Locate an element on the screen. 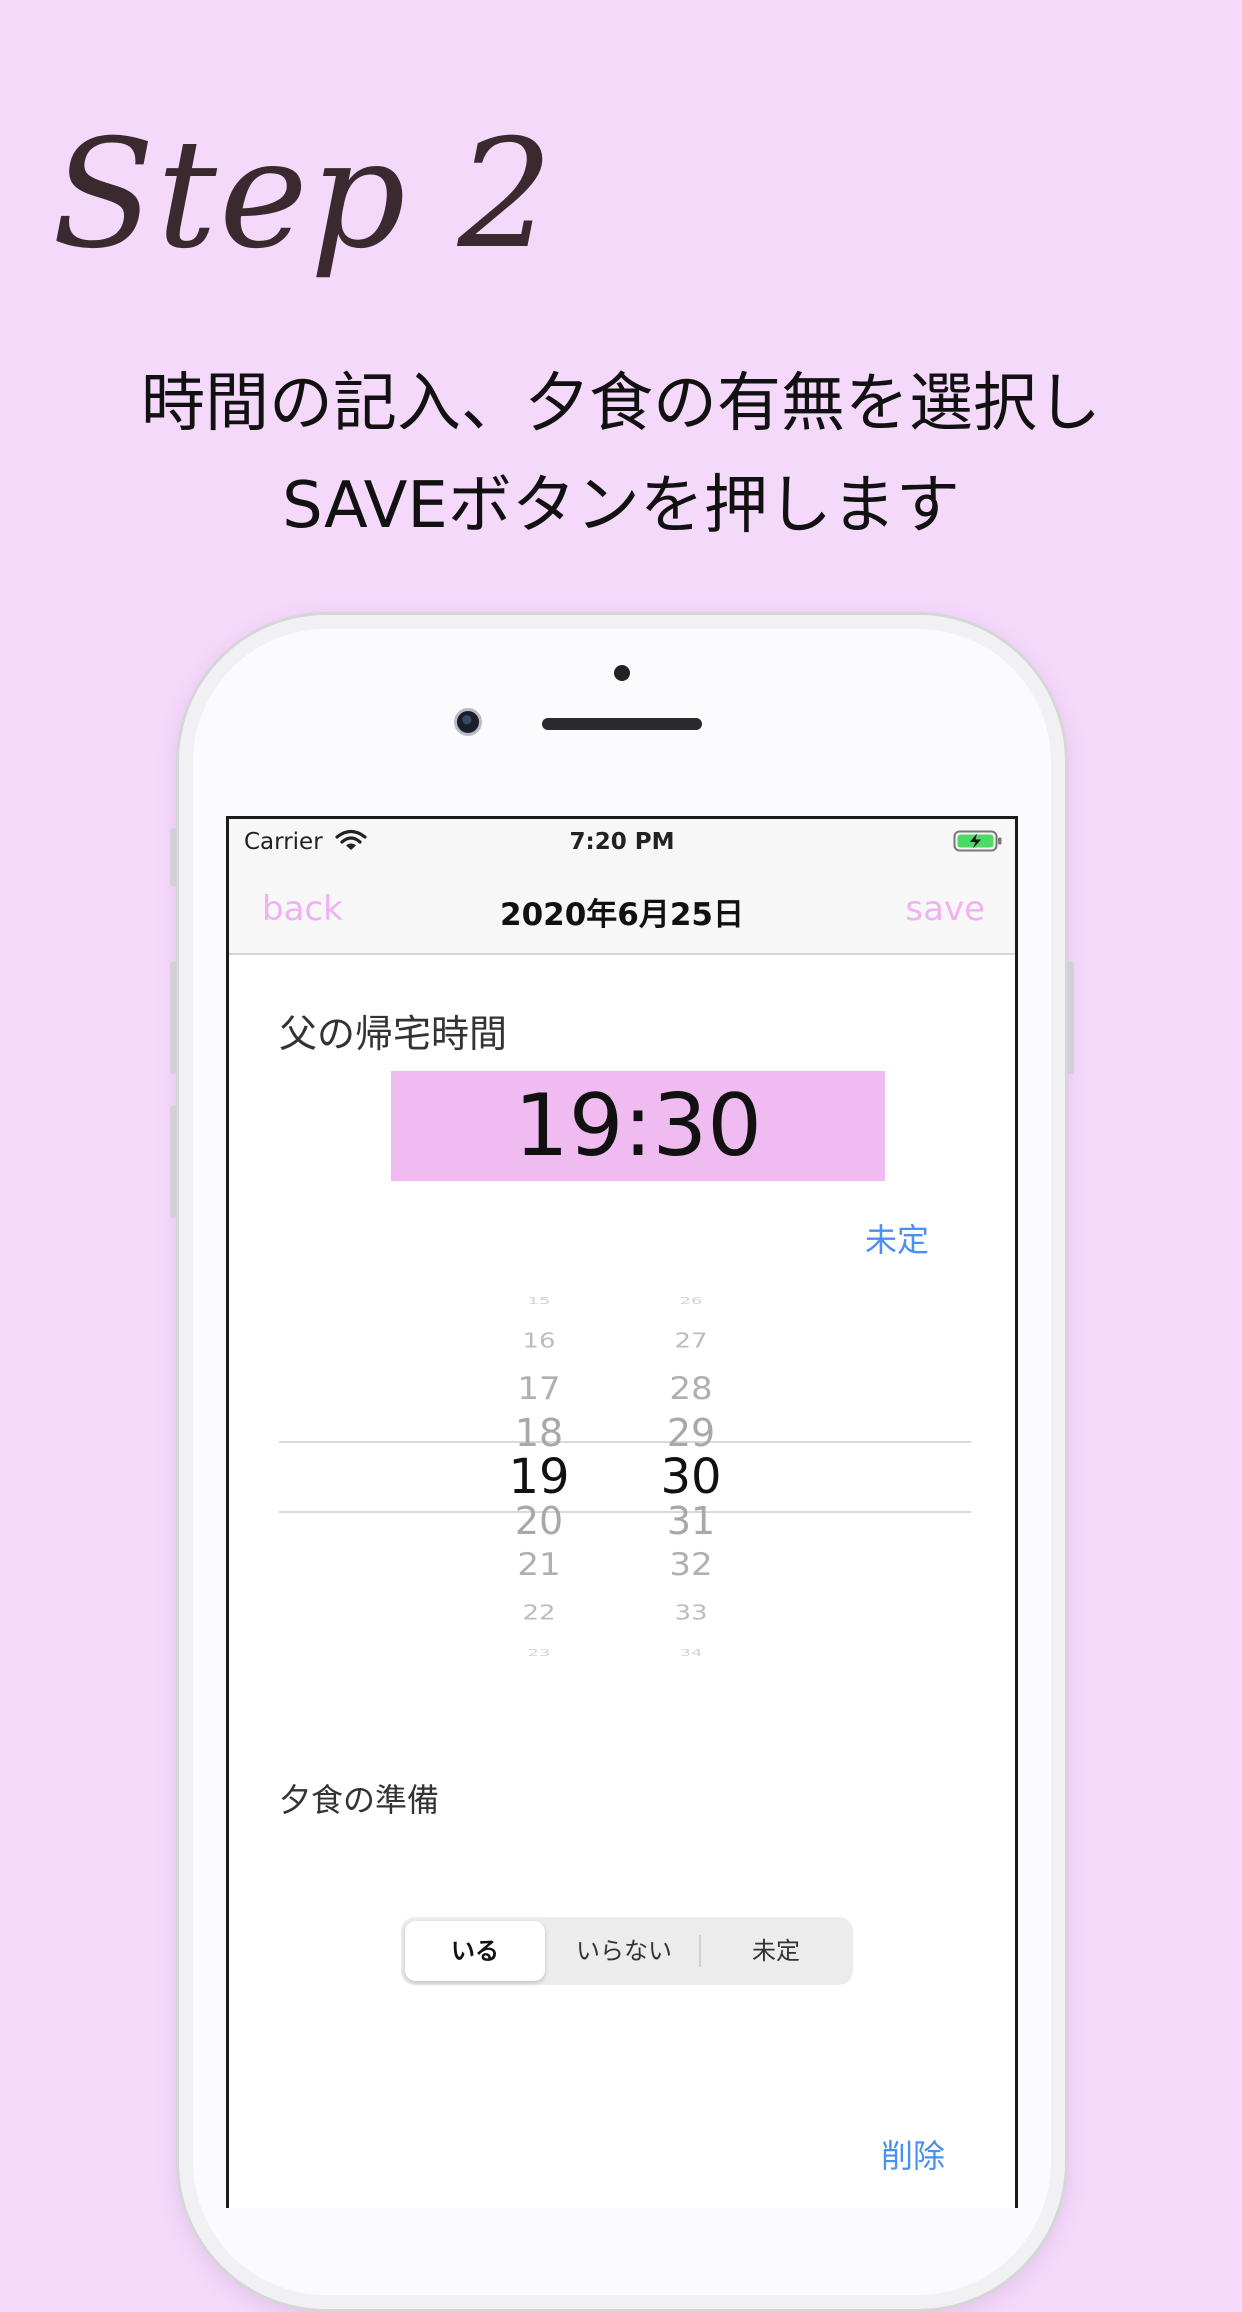 This screenshot has width=1242, height=2312. minute-option: 28 is located at coordinates (691, 1388).